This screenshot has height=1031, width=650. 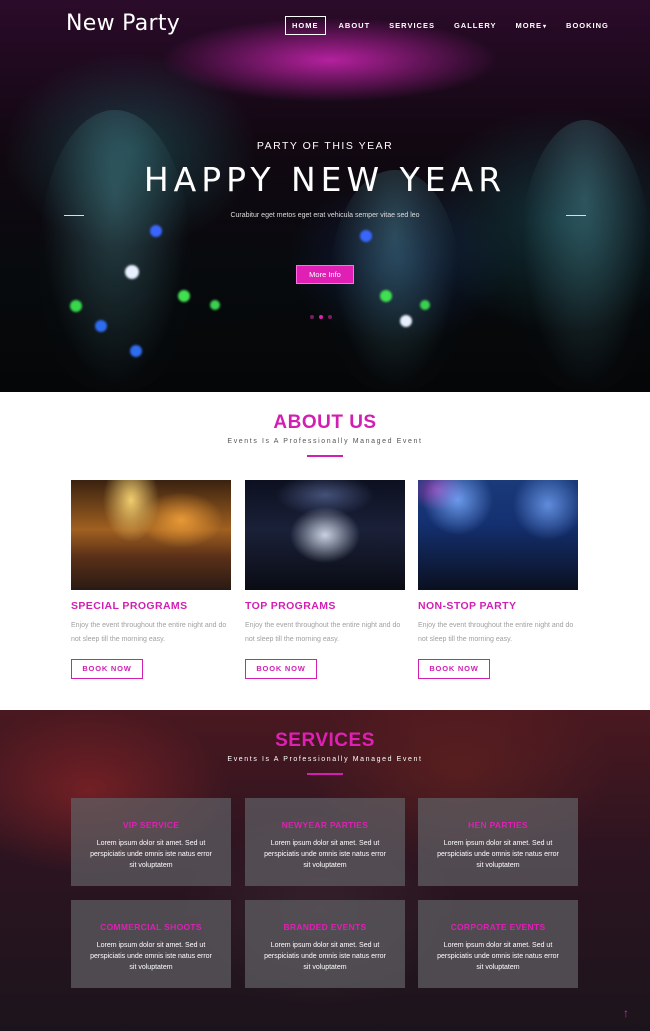 I want to click on nav-booking: BOOKING, so click(x=587, y=25).